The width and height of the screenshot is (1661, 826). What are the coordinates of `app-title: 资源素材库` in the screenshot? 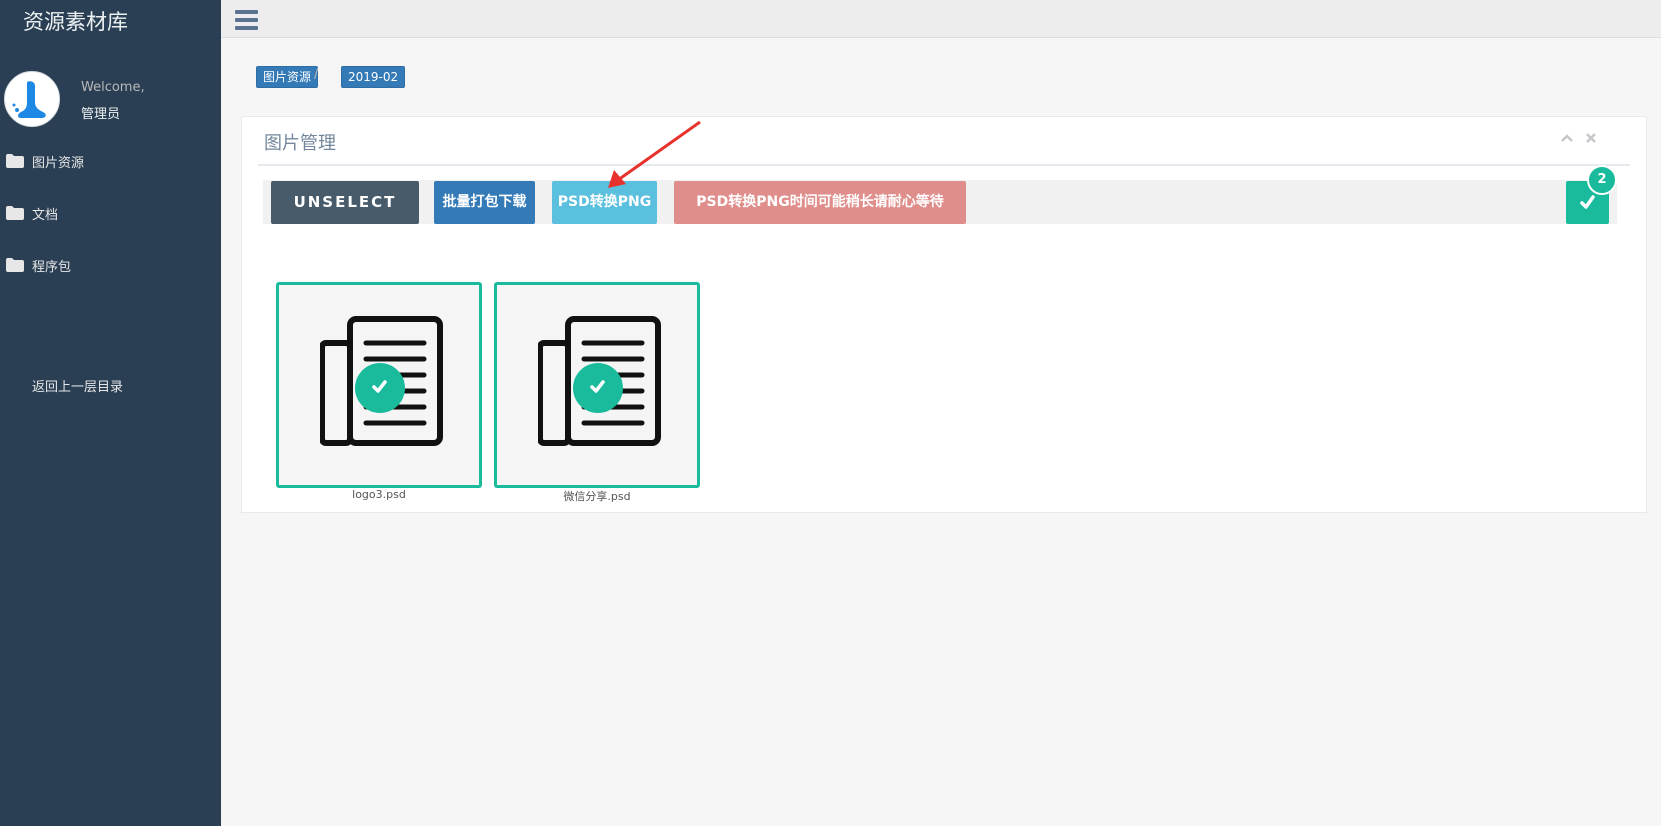 It's located at (75, 21).